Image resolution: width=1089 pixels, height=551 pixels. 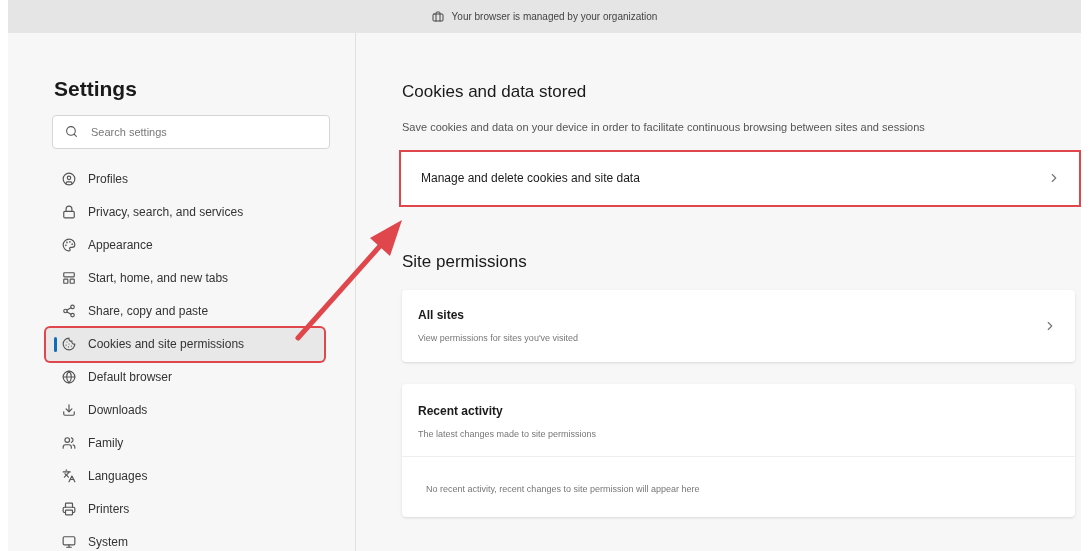 What do you see at coordinates (96, 89) in the screenshot?
I see `settings-title: Settings` at bounding box center [96, 89].